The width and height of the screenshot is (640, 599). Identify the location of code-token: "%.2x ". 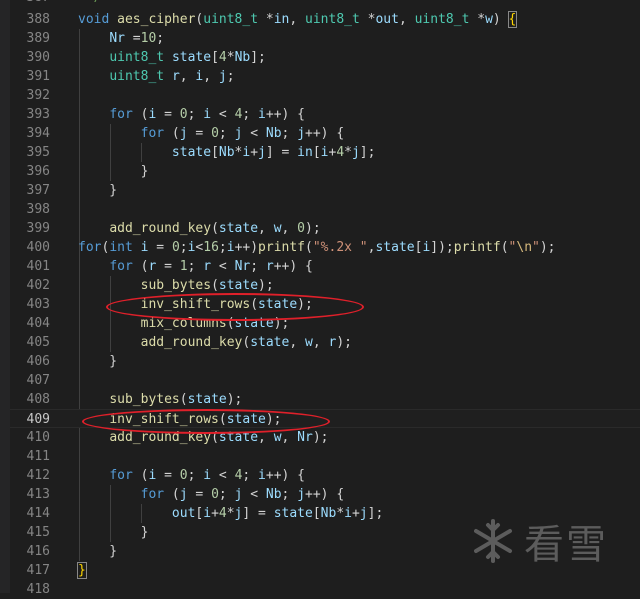
(340, 247).